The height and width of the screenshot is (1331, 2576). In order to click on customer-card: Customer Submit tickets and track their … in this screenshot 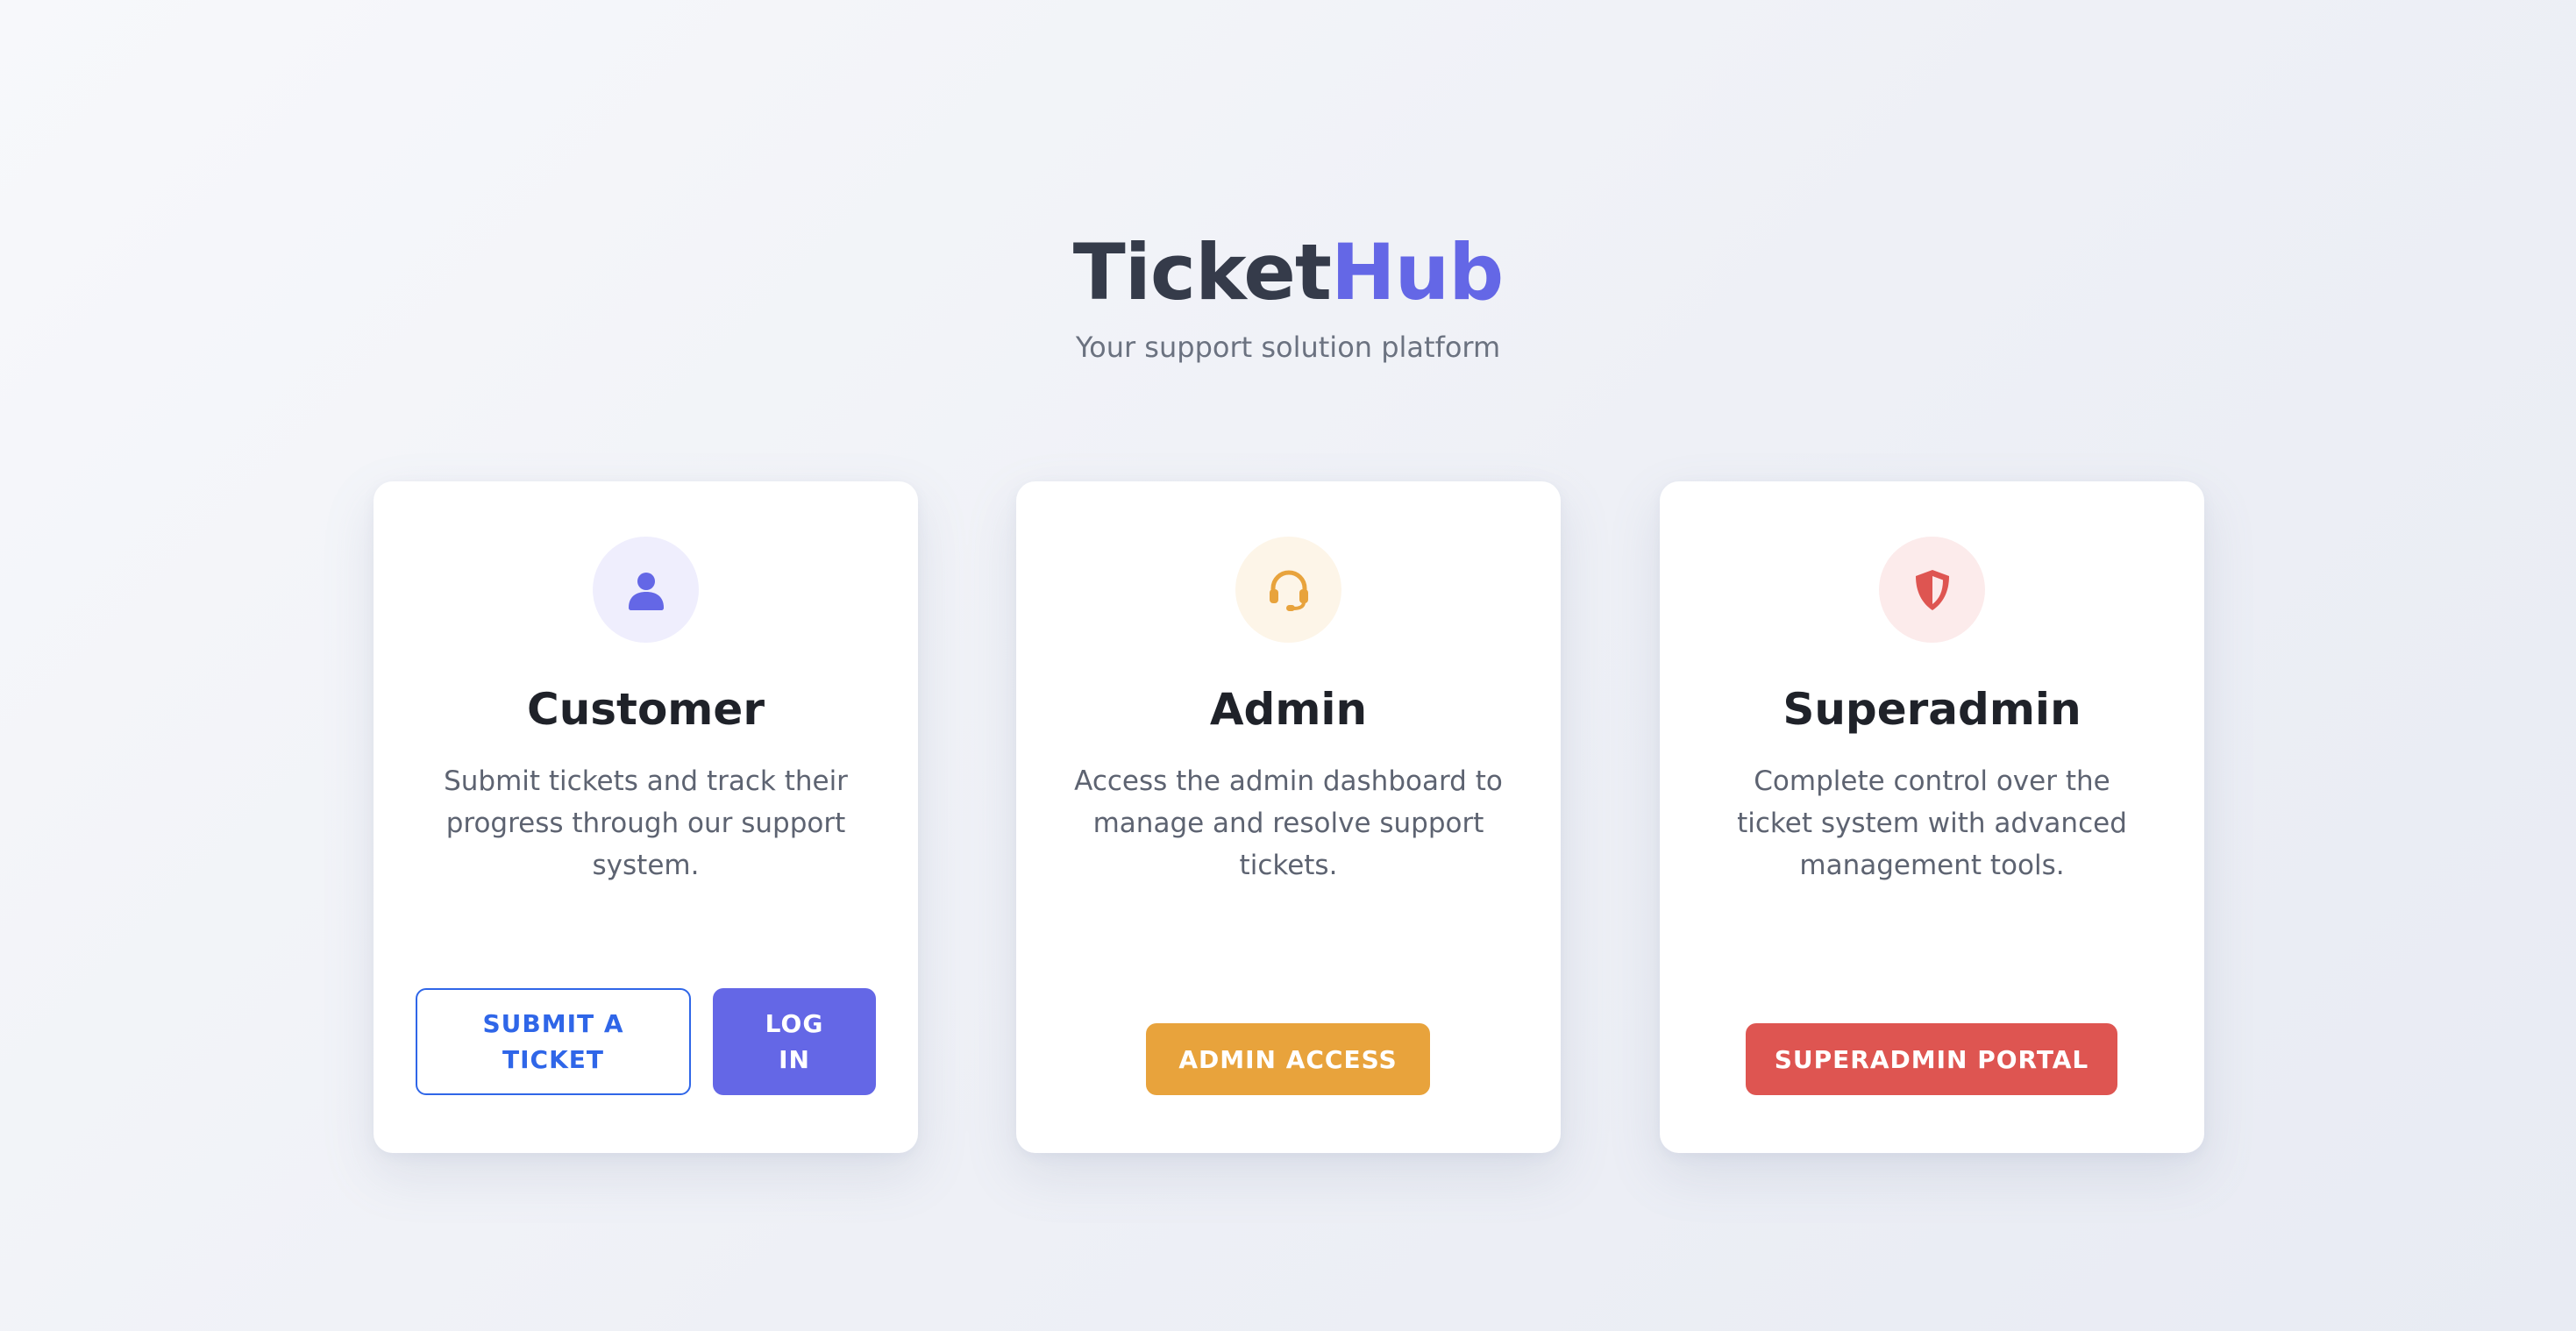, I will do `click(646, 817)`.